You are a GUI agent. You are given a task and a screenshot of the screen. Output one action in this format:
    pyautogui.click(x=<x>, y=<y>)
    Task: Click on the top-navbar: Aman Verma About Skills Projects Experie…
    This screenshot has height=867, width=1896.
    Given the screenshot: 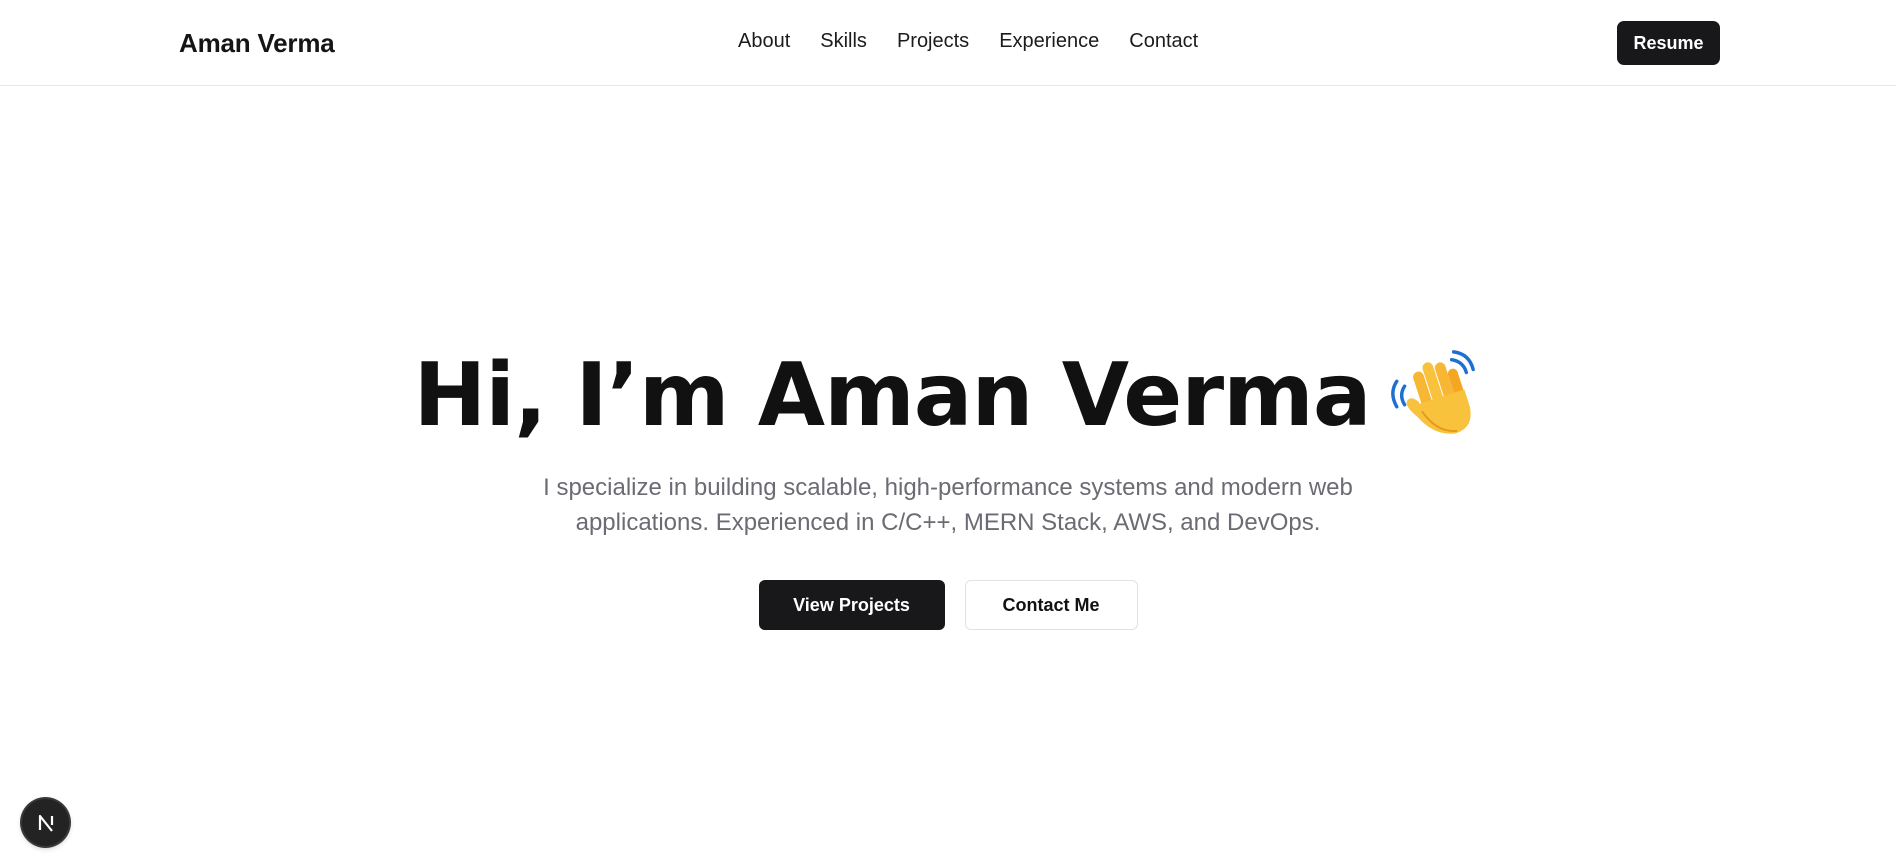 What is the action you would take?
    pyautogui.click(x=948, y=43)
    